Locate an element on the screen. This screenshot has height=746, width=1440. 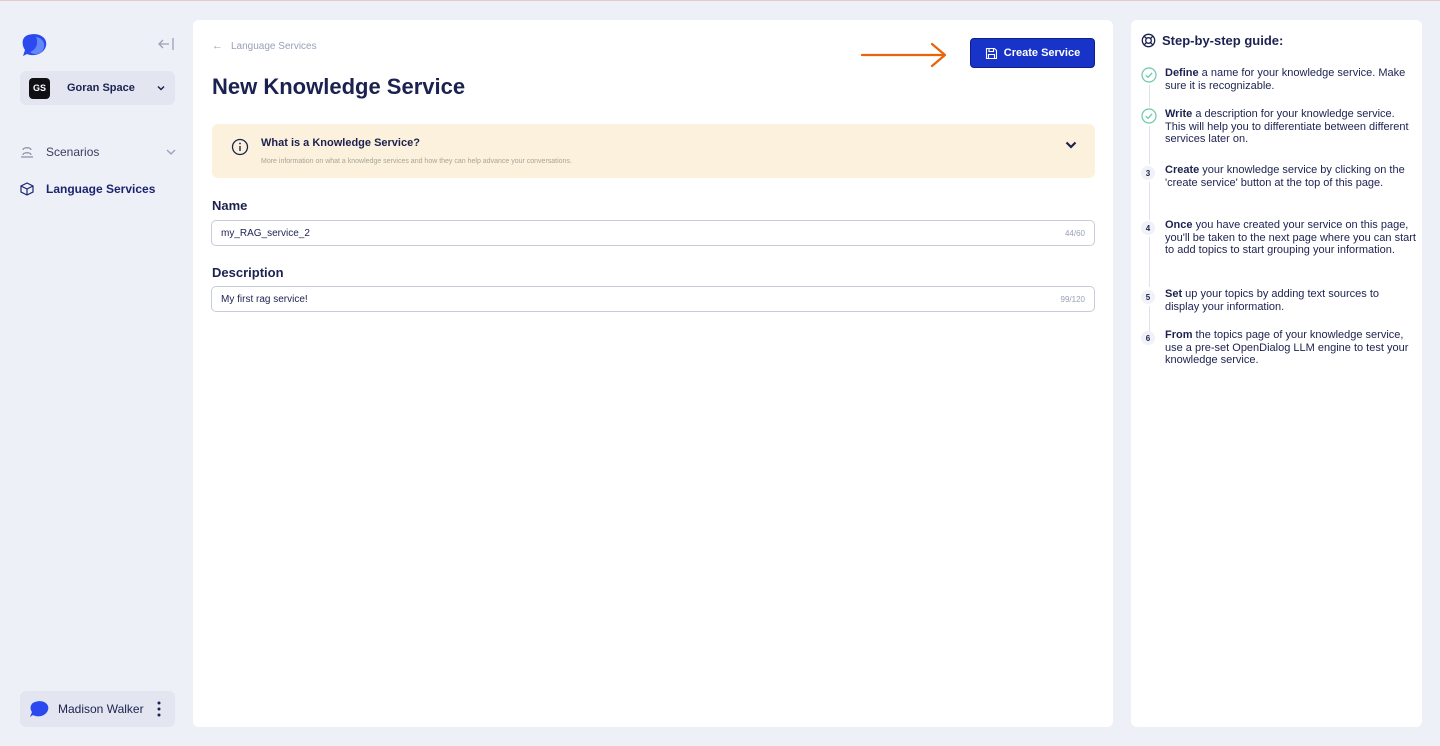
description-label: Description is located at coordinates (248, 272).